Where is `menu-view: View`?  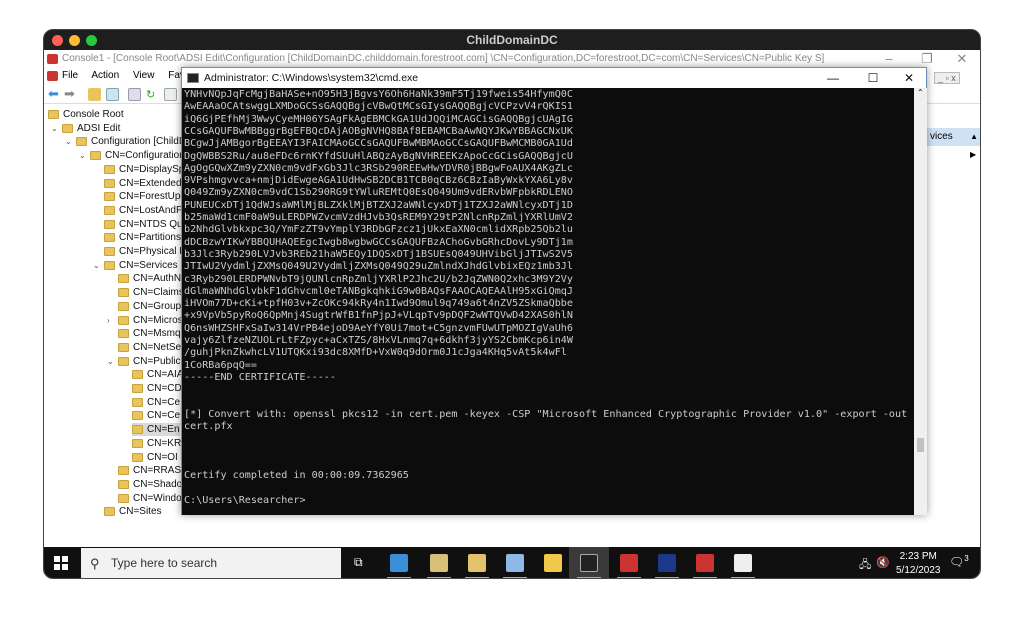
menu-view: View is located at coordinates (144, 75).